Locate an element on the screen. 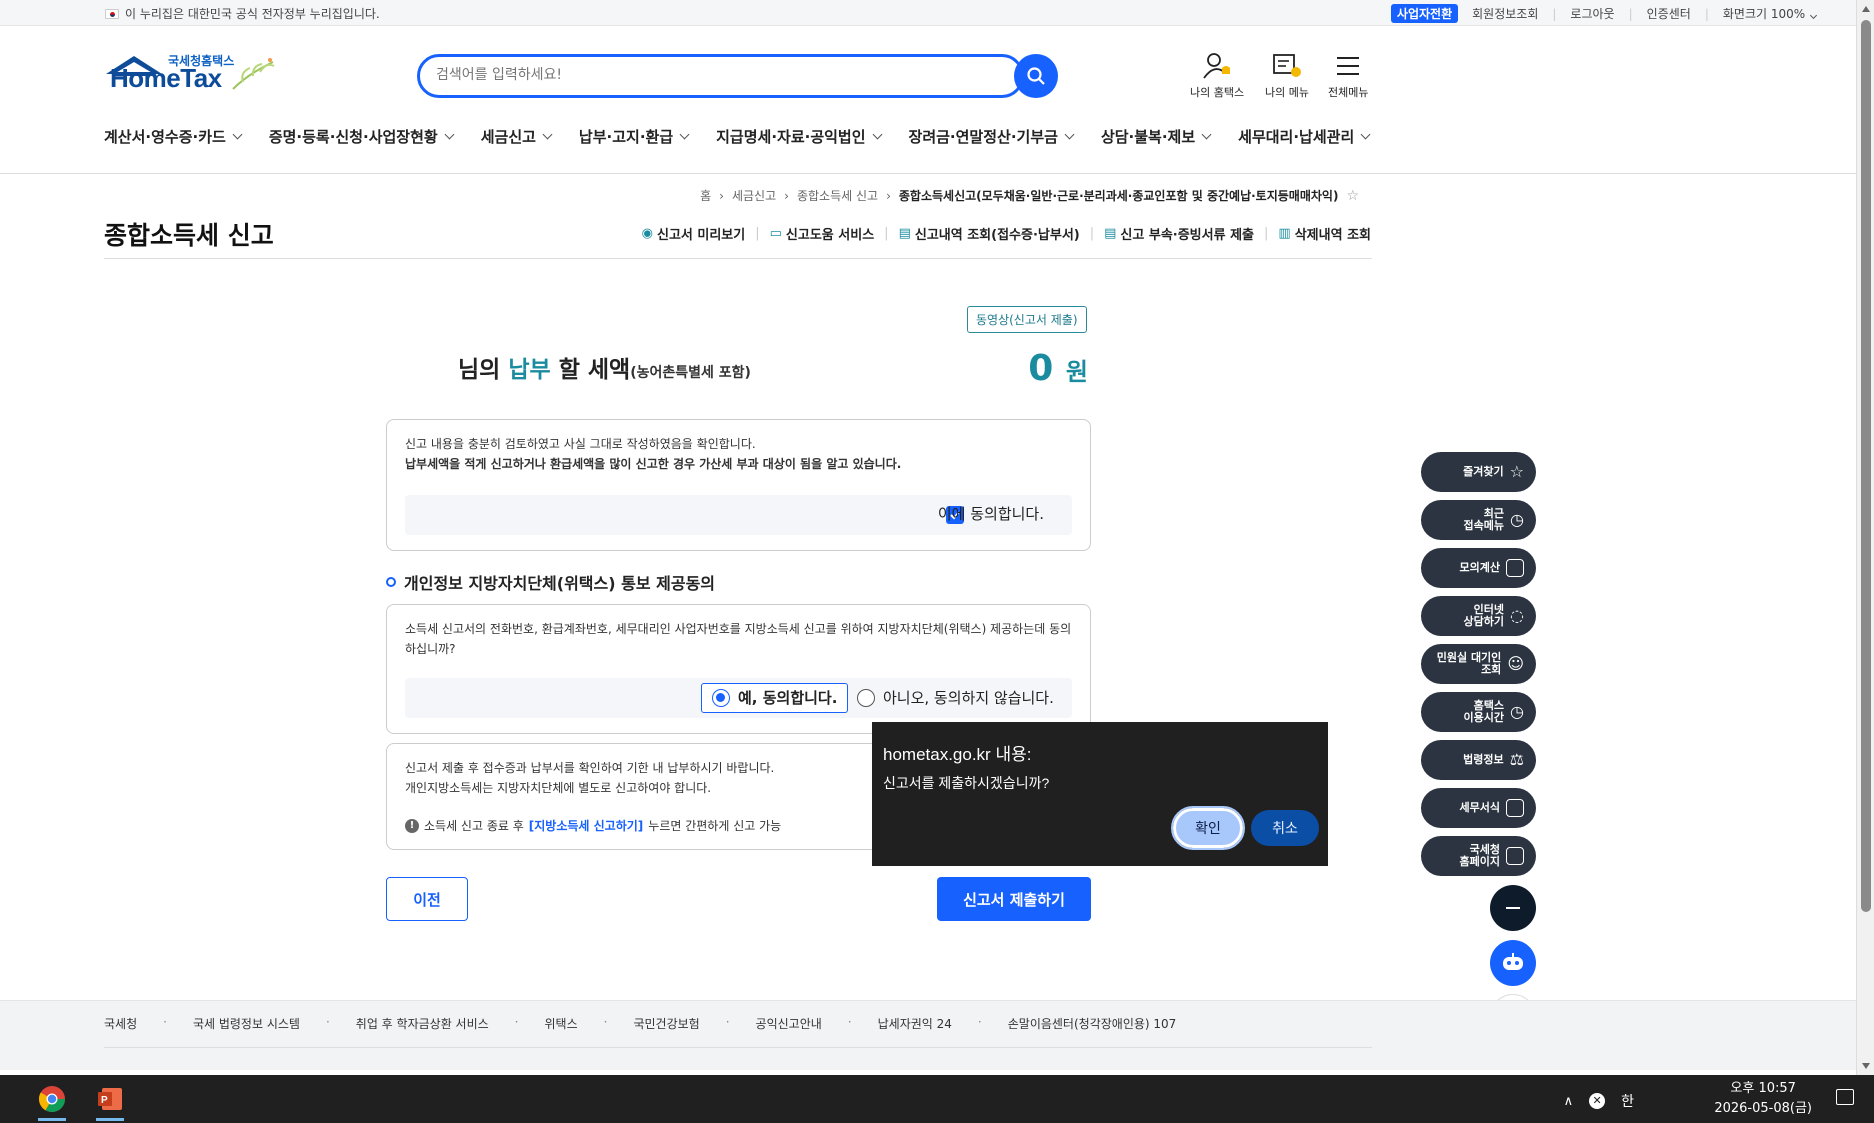 This screenshot has height=1123, width=1874. nav-label: 세무대리·납세관리 is located at coordinates (1296, 137).